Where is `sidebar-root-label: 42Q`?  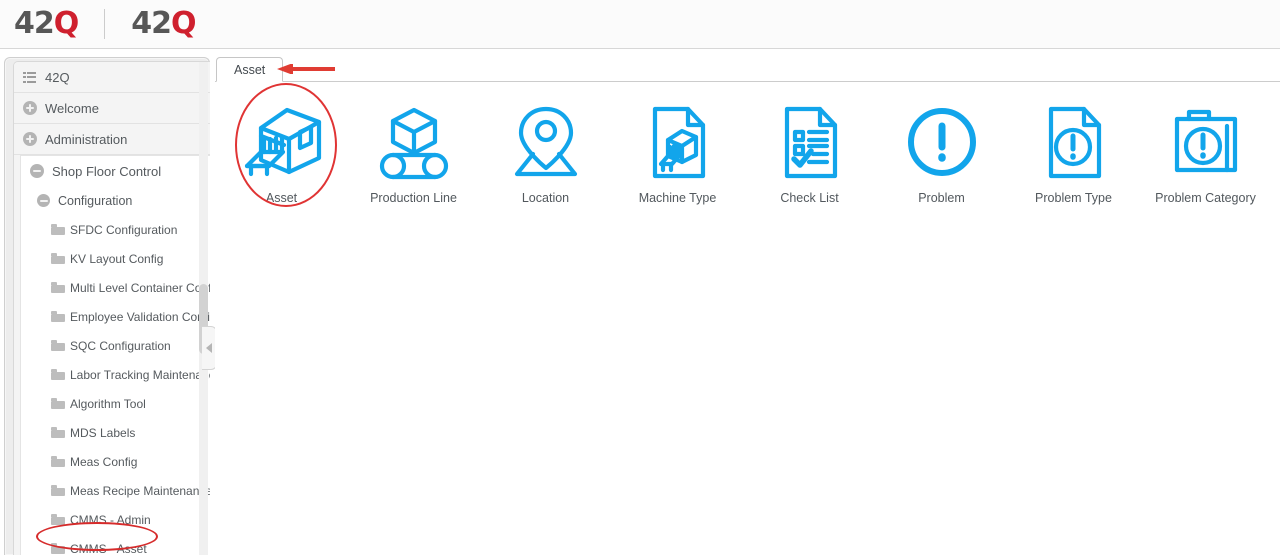 sidebar-root-label: 42Q is located at coordinates (57, 77).